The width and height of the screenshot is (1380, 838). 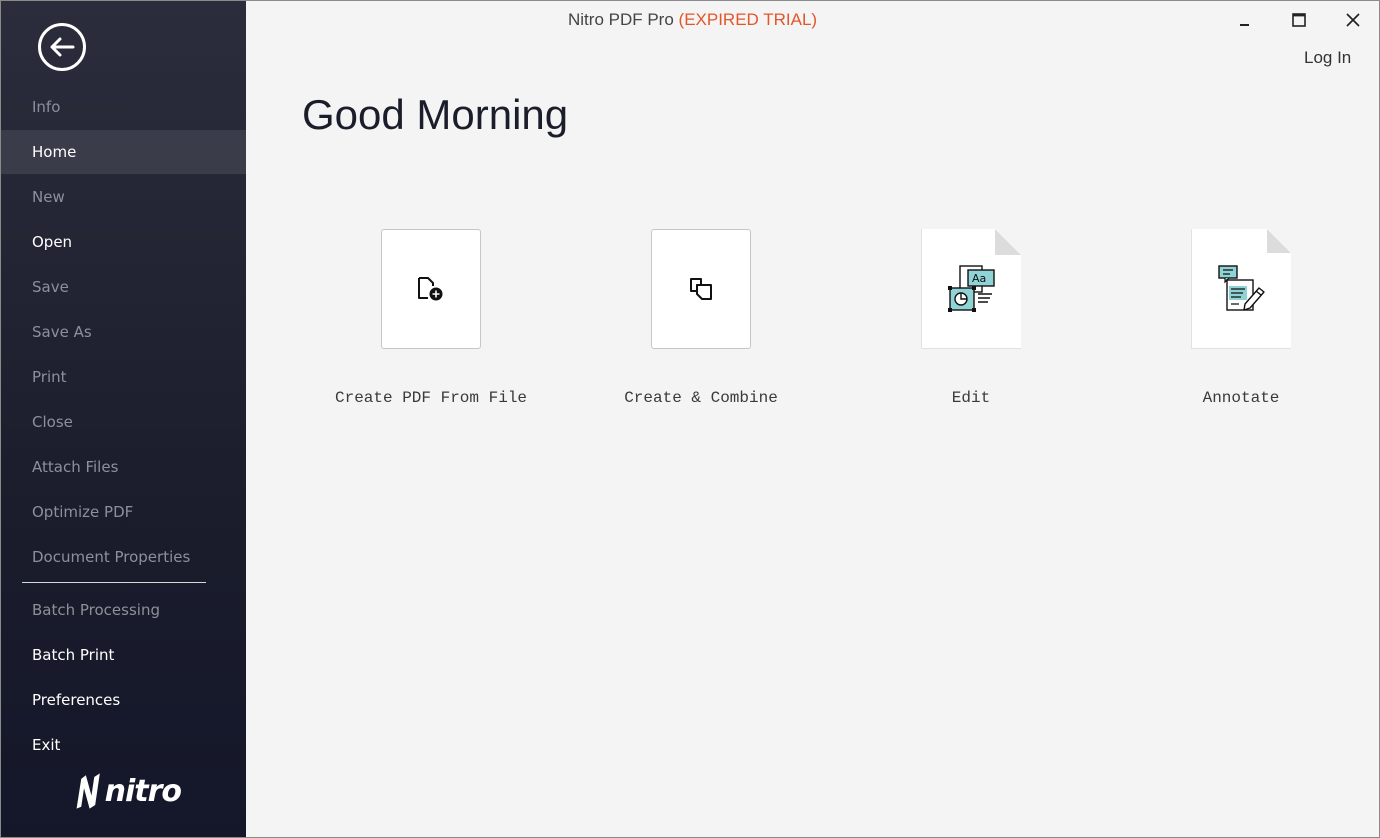 I want to click on nitro-logo-text: nitro, so click(x=143, y=791).